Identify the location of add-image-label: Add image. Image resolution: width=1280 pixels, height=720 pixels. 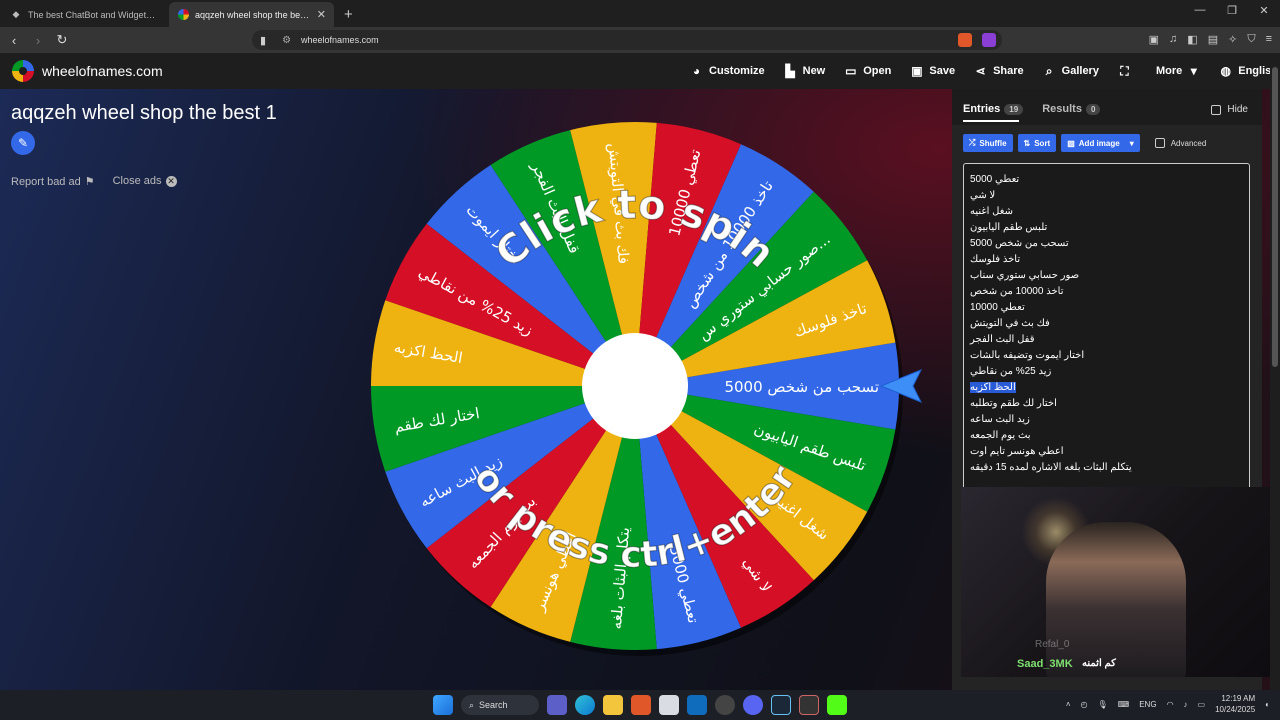
(1099, 143).